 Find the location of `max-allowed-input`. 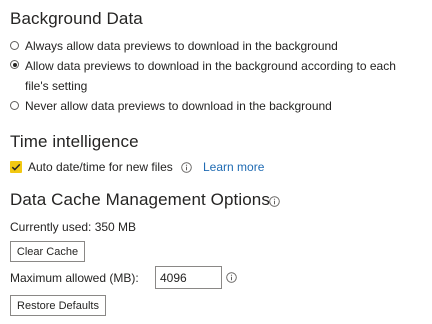

max-allowed-input is located at coordinates (188, 277).